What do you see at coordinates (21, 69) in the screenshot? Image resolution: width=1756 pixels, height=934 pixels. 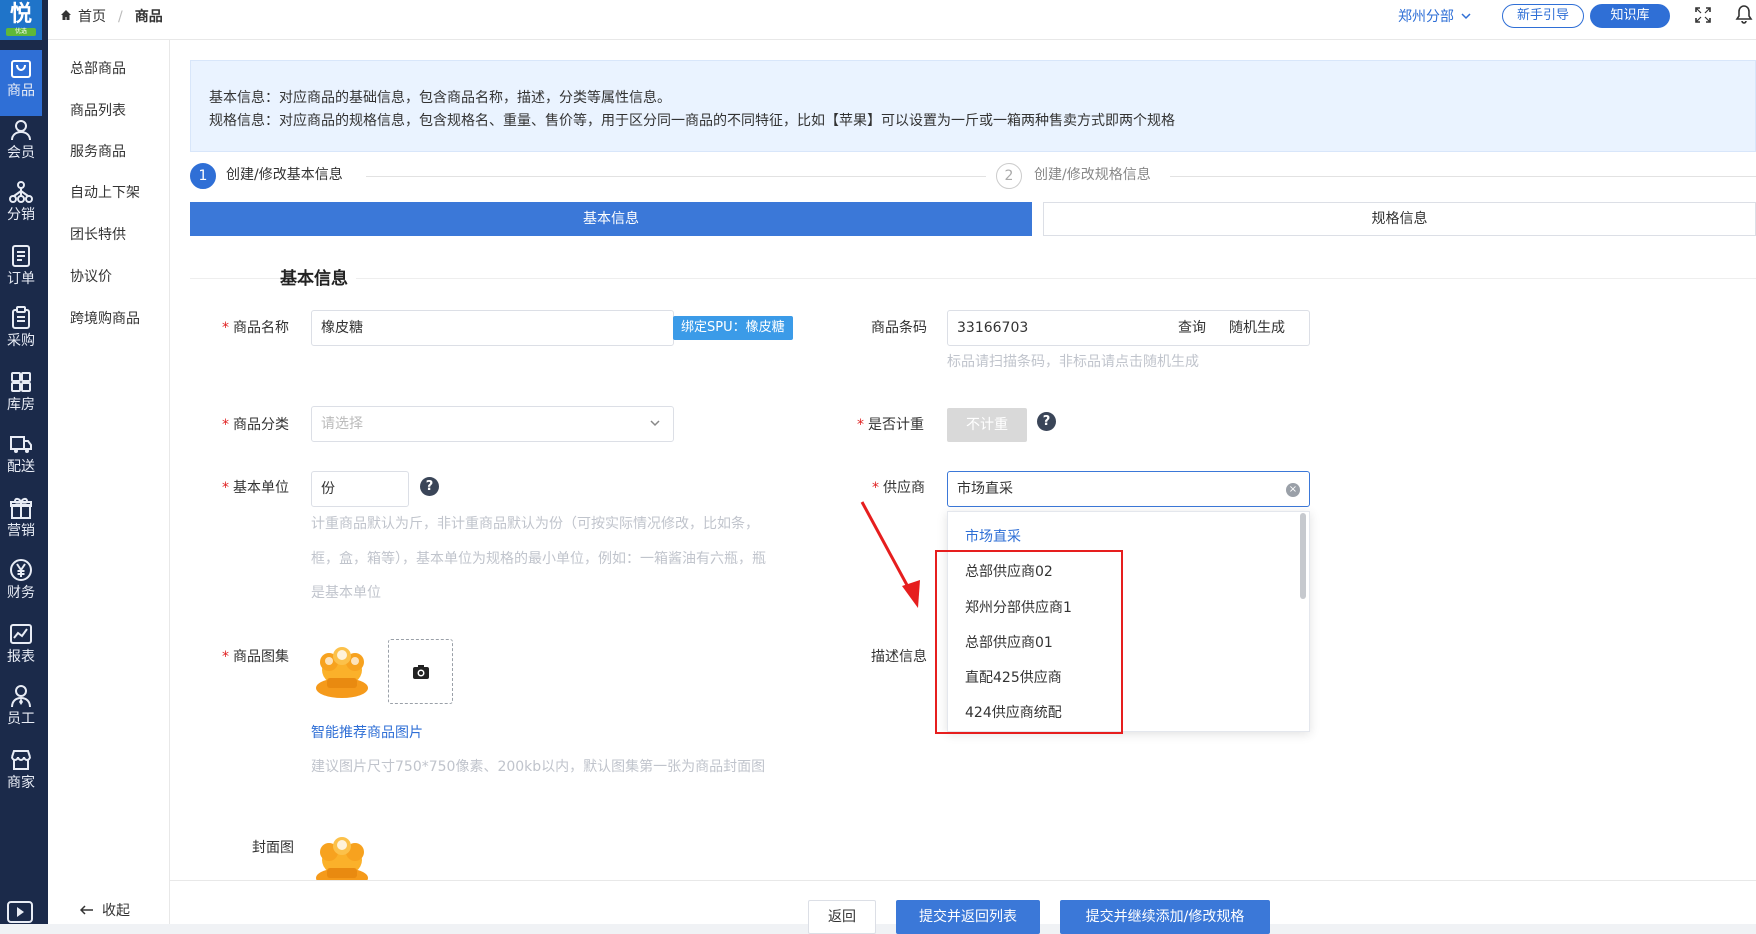 I see `bag-icon` at bounding box center [21, 69].